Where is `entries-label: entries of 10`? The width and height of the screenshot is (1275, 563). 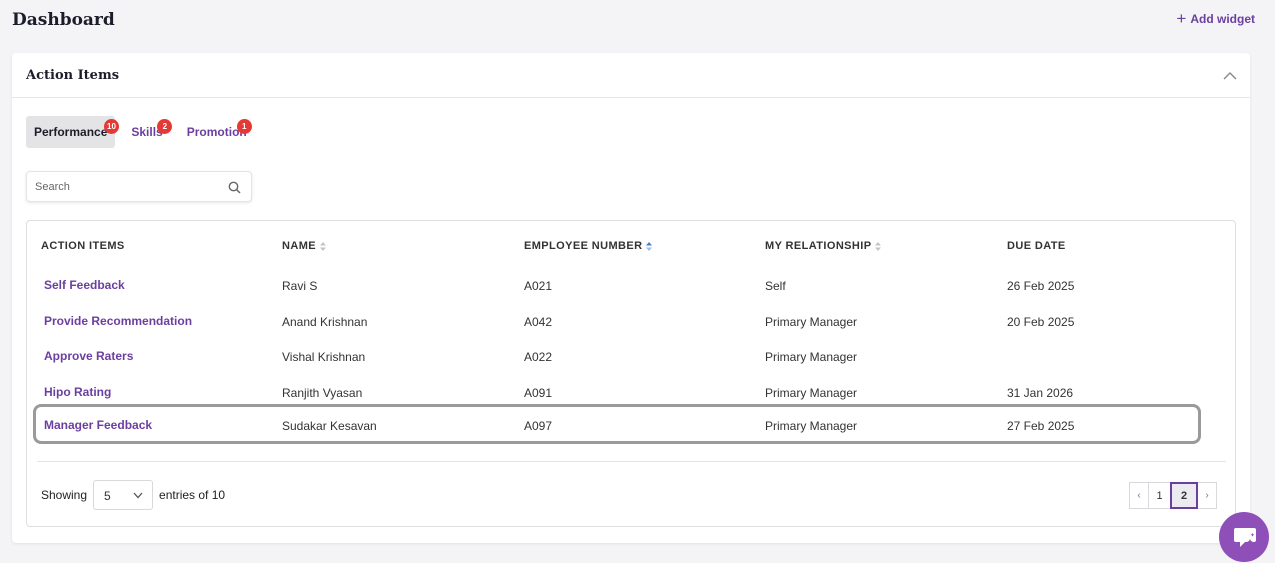
entries-label: entries of 10 is located at coordinates (192, 495).